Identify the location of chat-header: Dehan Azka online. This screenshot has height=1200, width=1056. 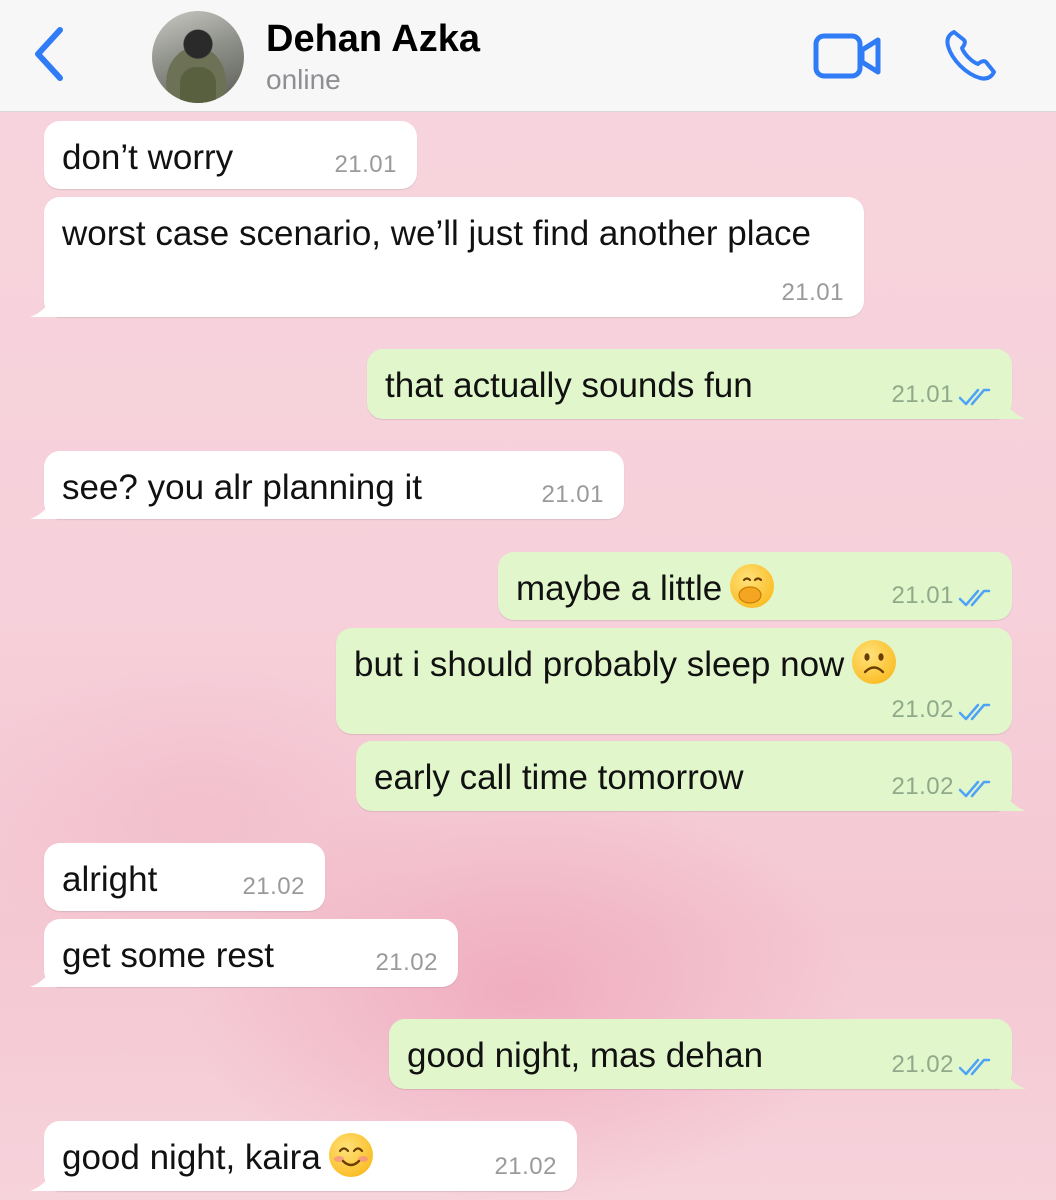
(528, 56).